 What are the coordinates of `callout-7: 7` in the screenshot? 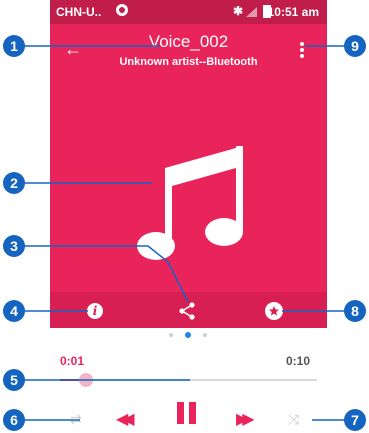 It's located at (355, 420).